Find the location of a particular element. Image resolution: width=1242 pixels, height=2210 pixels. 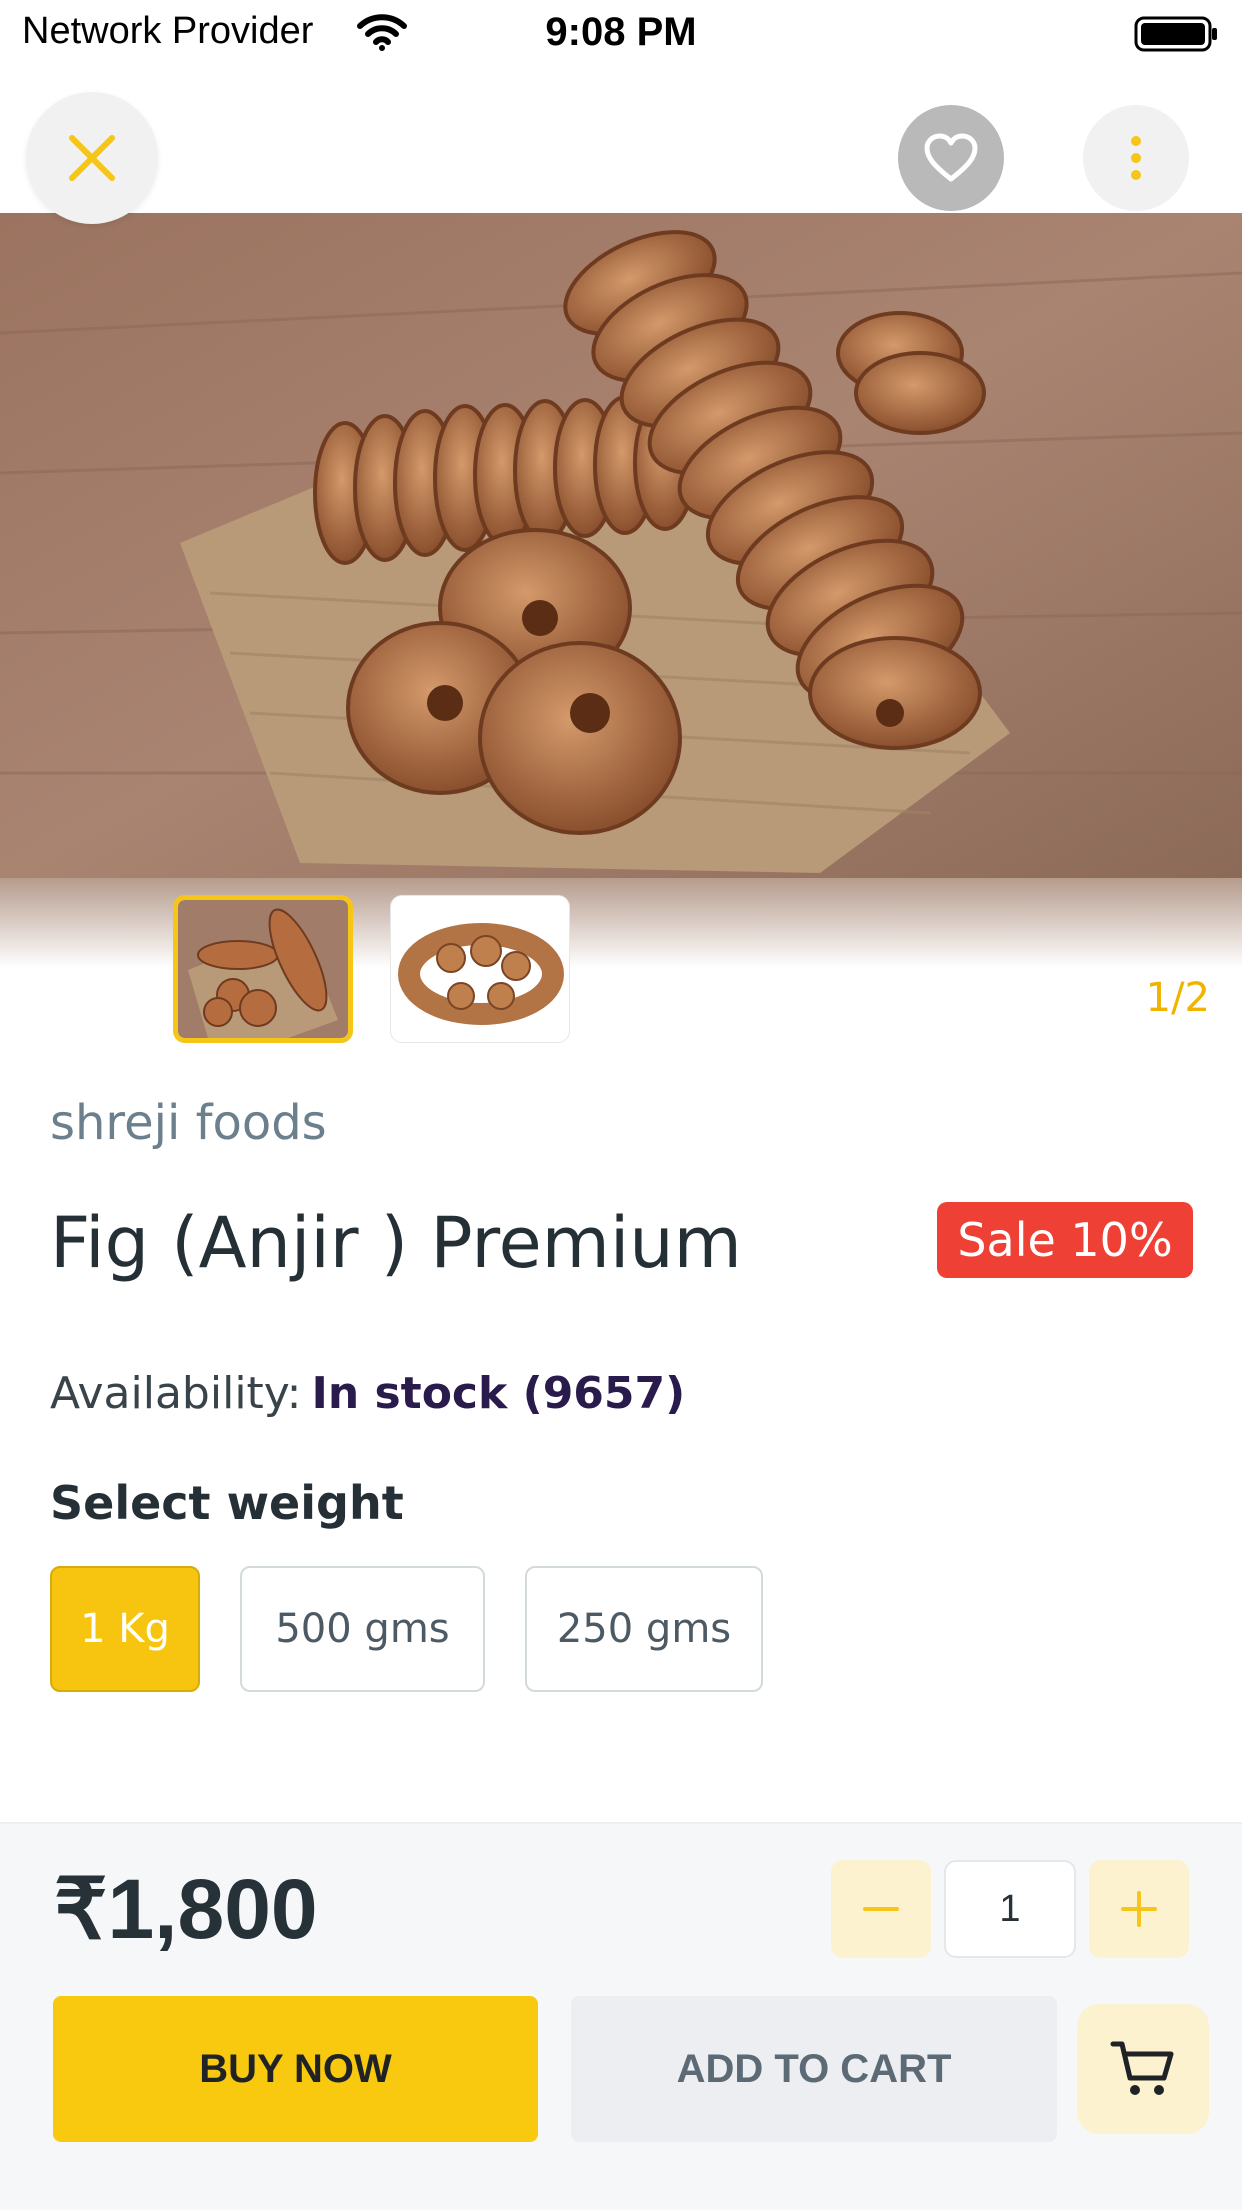

increase-quantity-button is located at coordinates (1139, 1909).